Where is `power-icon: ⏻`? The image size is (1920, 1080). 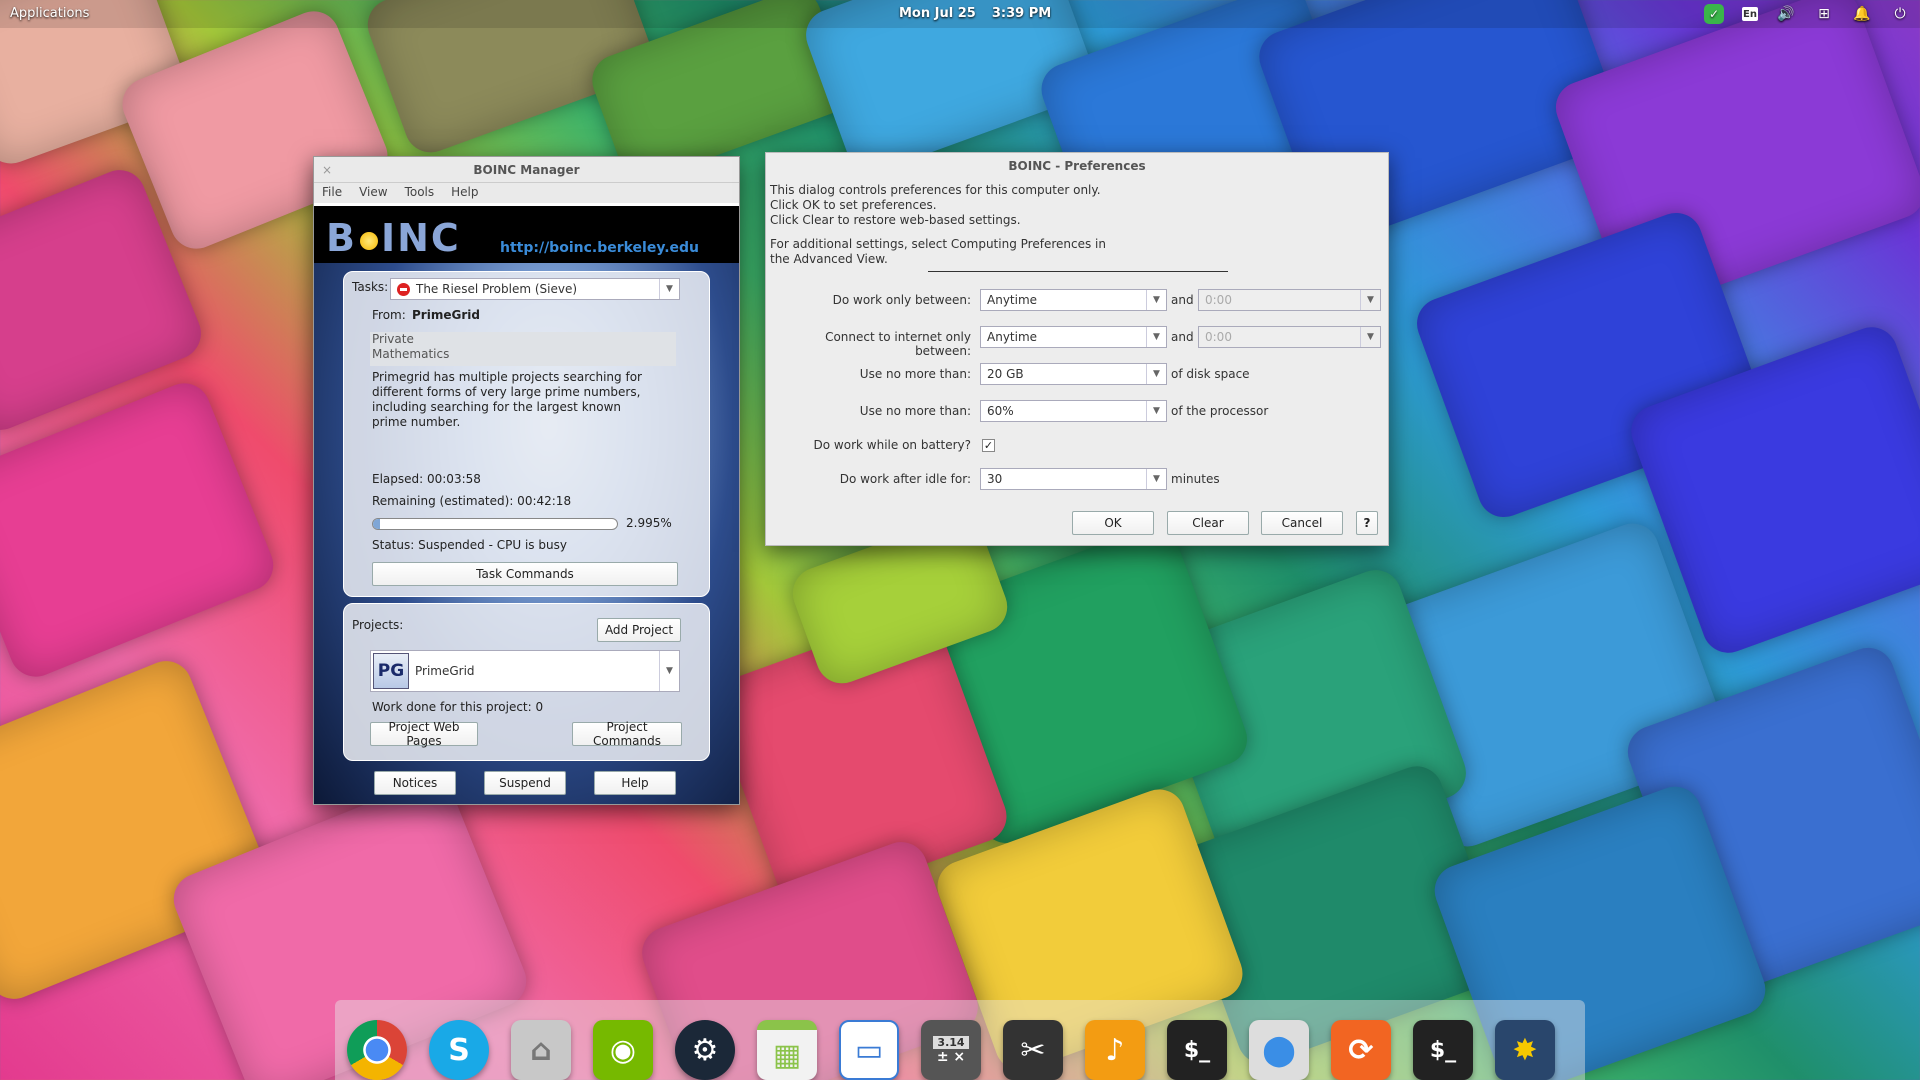
power-icon: ⏻ is located at coordinates (1900, 14).